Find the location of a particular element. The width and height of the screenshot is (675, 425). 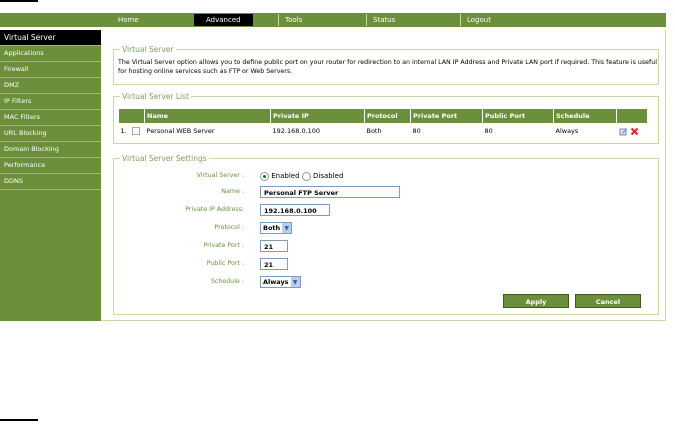

row-checkbox is located at coordinates (135, 131).